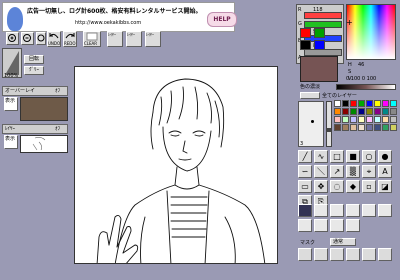  What do you see at coordinates (353, 186) in the screenshot?
I see `stamp-tool-icon: ◆` at bounding box center [353, 186].